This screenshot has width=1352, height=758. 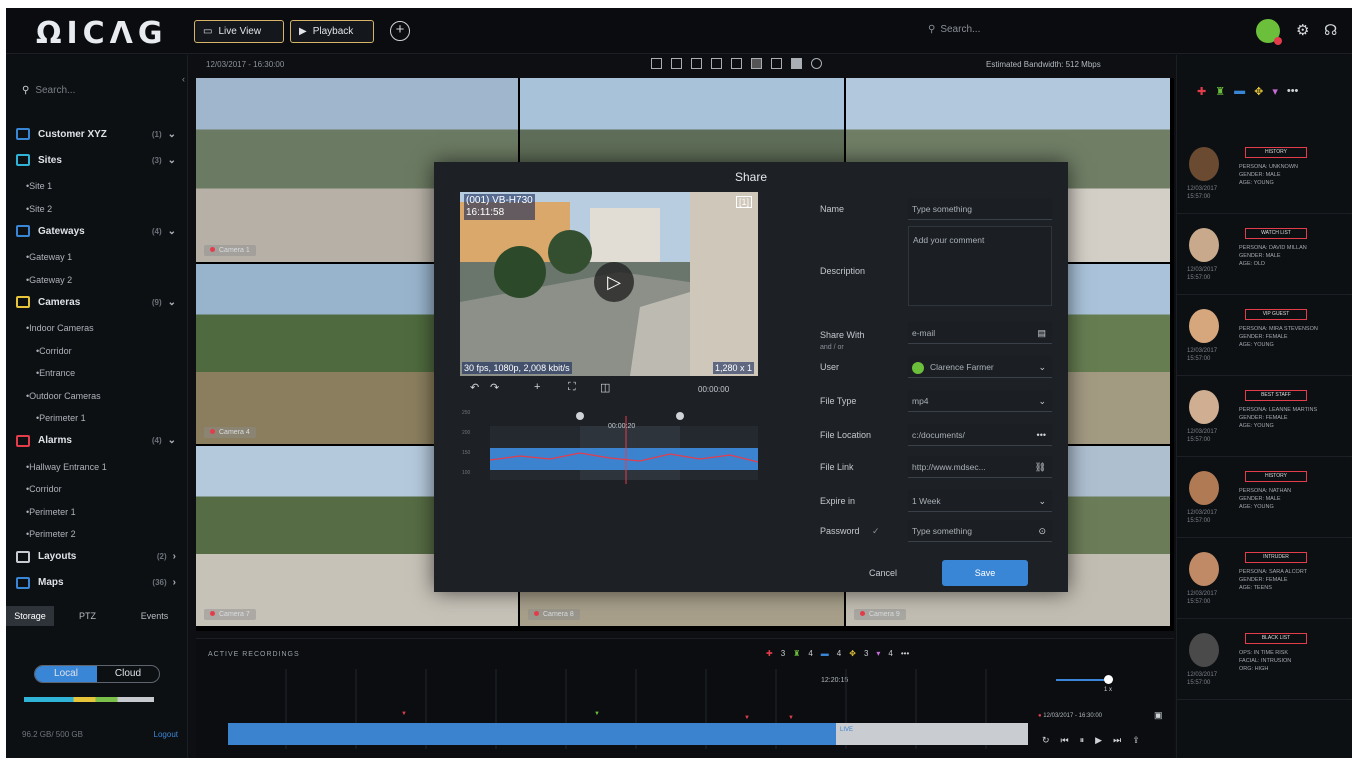 I want to click on layout-3x3-icon, so click(x=776, y=63).